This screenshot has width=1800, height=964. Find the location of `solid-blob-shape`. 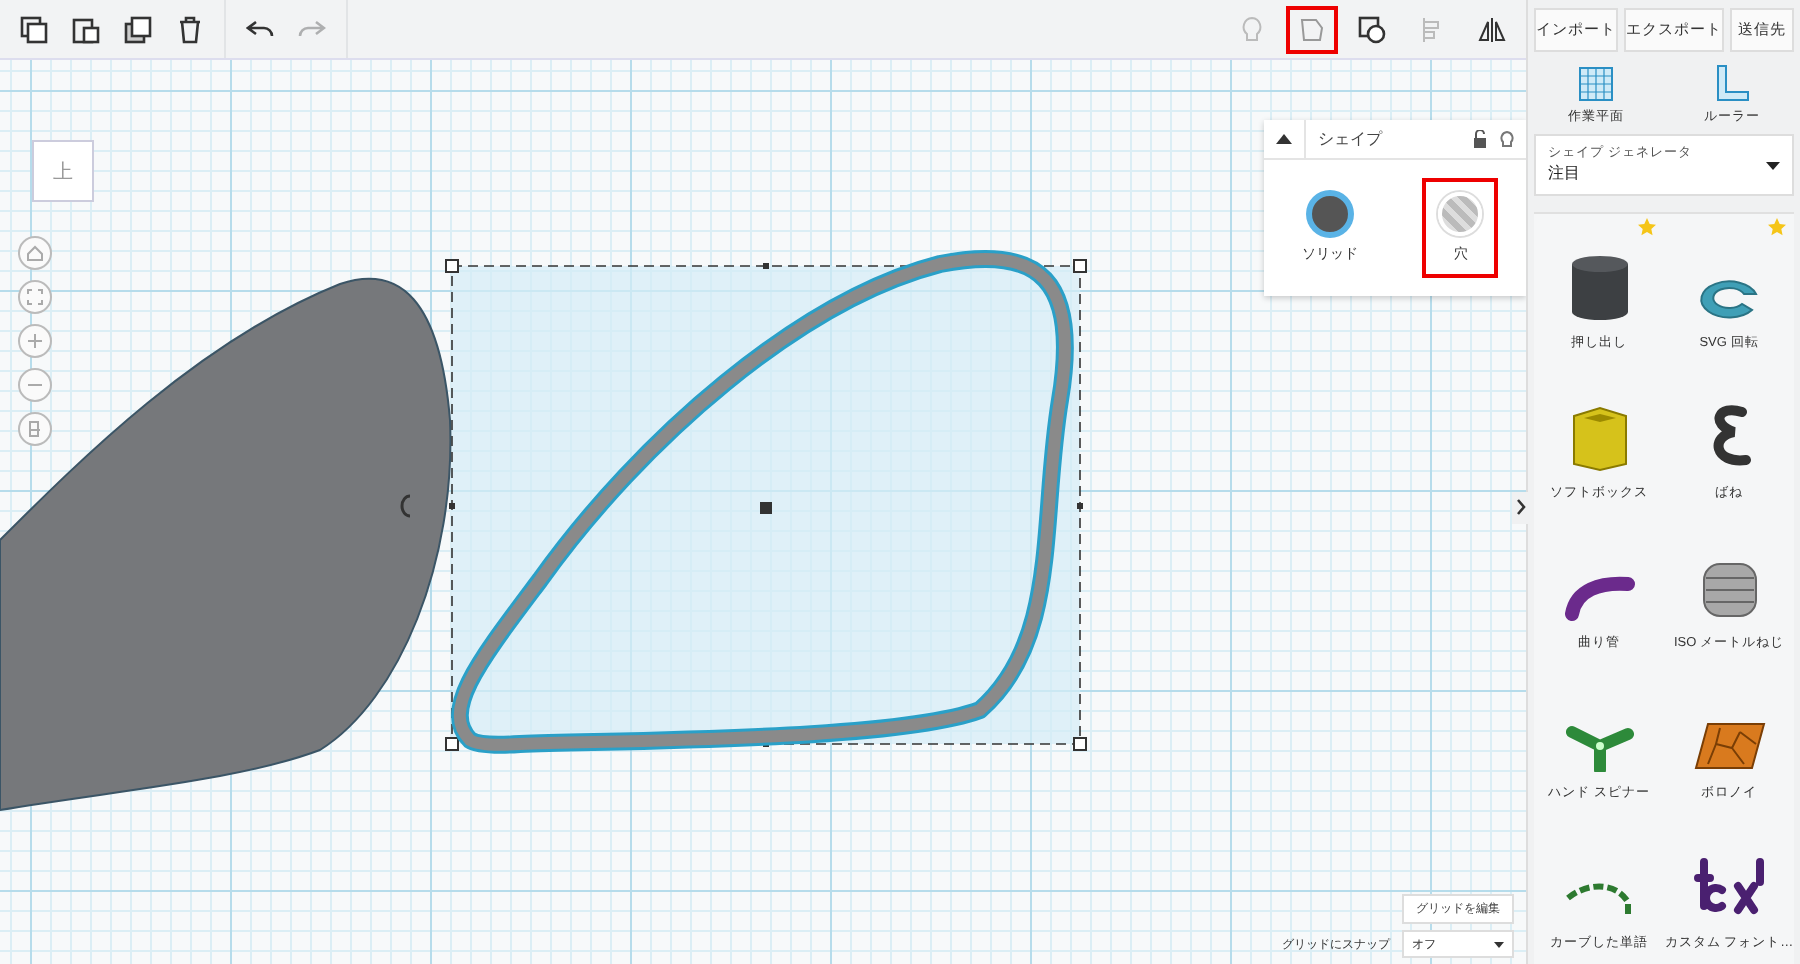

solid-blob-shape is located at coordinates (226, 544).